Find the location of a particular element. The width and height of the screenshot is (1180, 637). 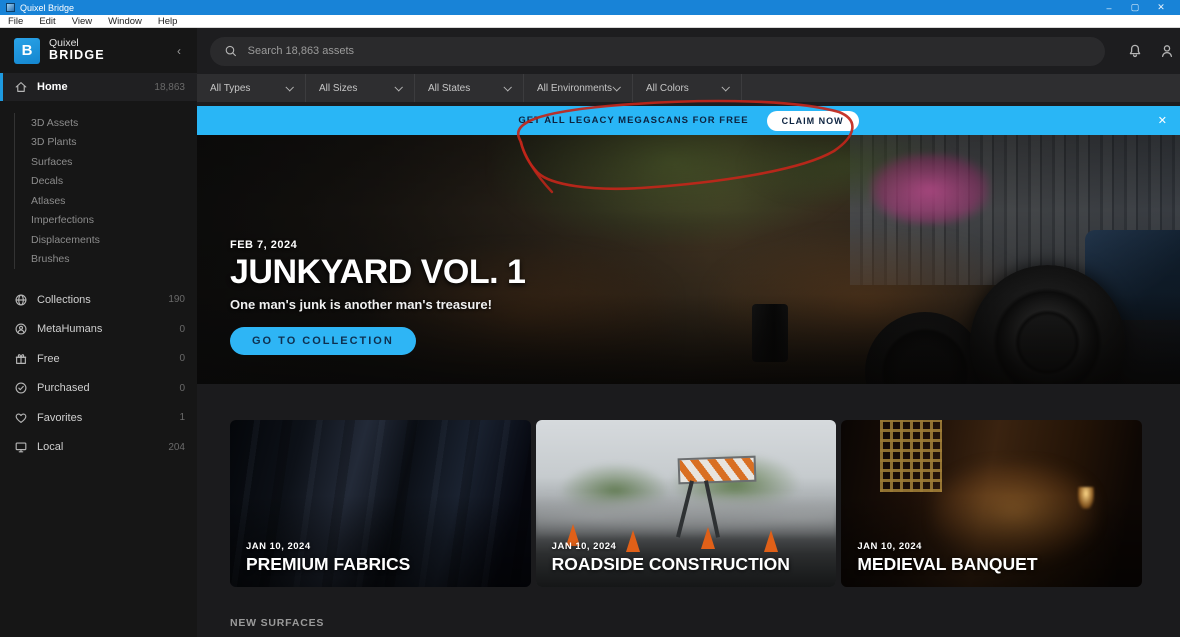

hero-art-tire is located at coordinates (1047, 324).